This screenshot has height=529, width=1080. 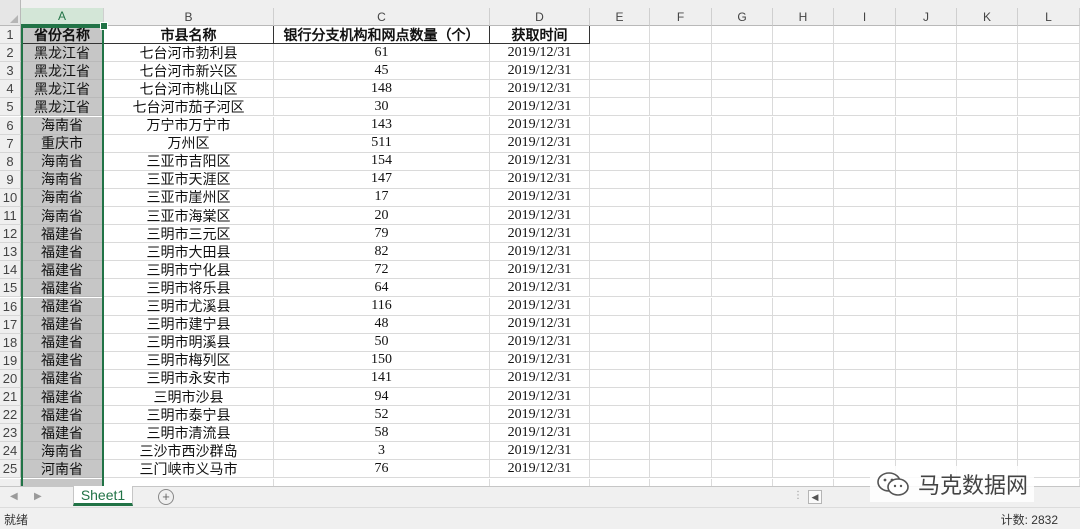 What do you see at coordinates (10, 143) in the screenshot?
I see `row-header: 7` at bounding box center [10, 143].